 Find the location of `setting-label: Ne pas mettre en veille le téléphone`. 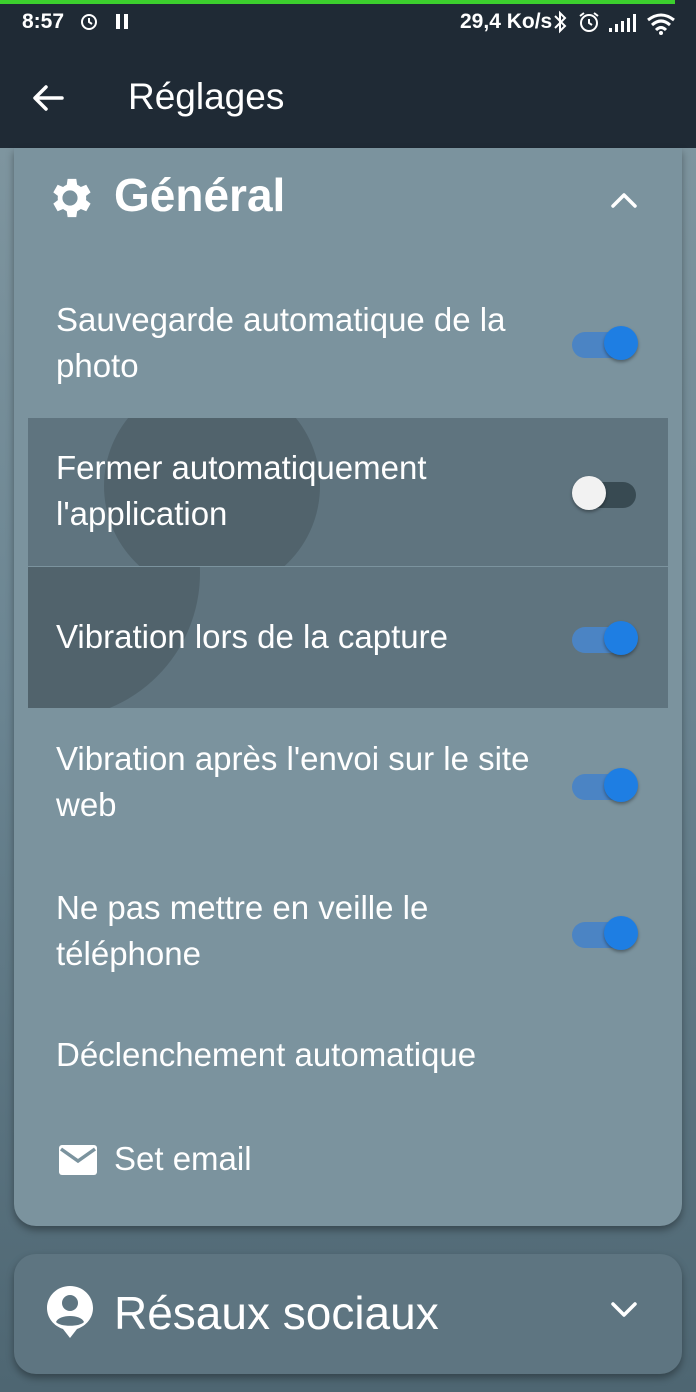

setting-label: Ne pas mettre en veille le téléphone is located at coordinates (242, 930).